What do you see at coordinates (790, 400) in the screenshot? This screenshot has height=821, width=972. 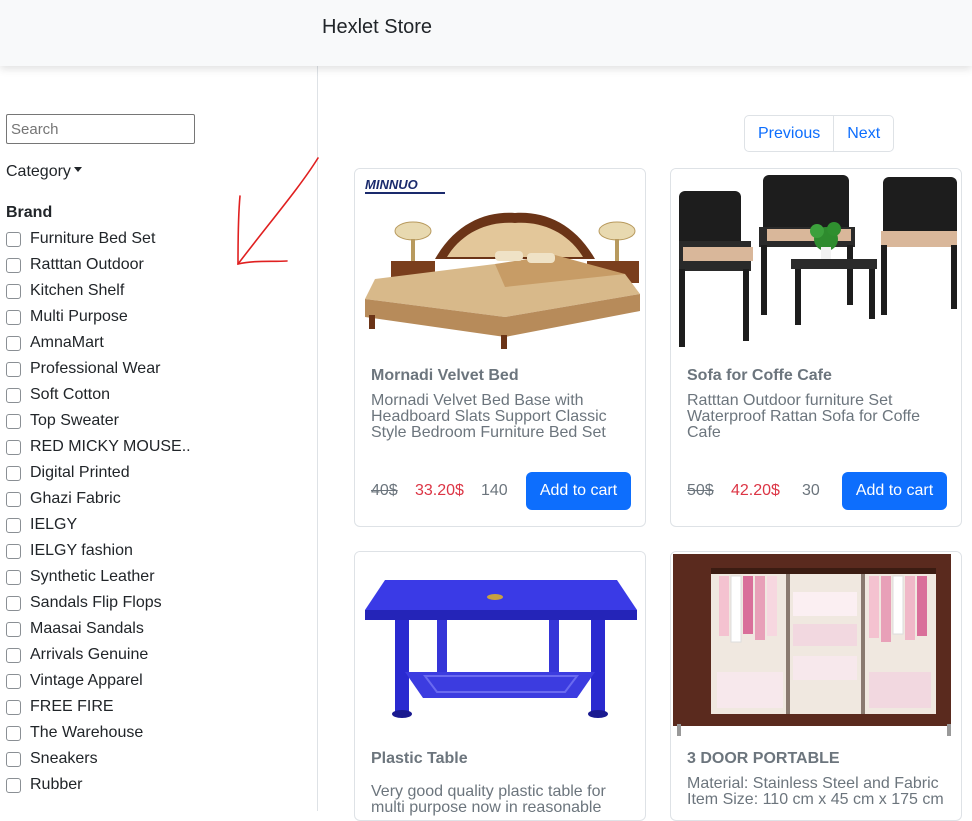 I see `description-line: Ratttan Outdoor furniture Set` at bounding box center [790, 400].